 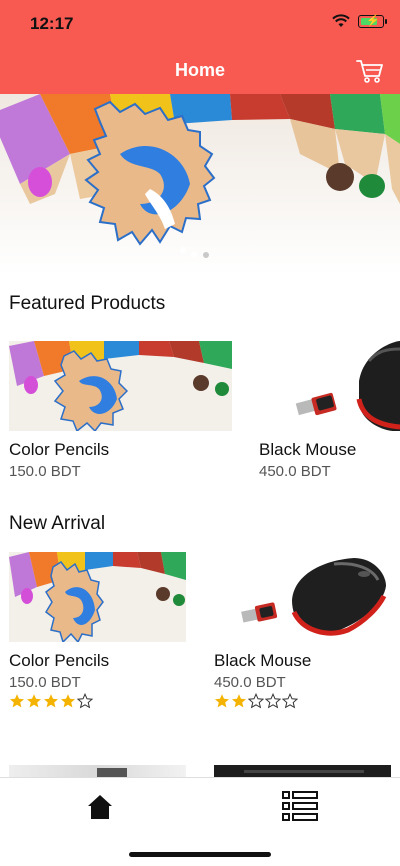 I want to click on carousel-dots, so click(x=200, y=255).